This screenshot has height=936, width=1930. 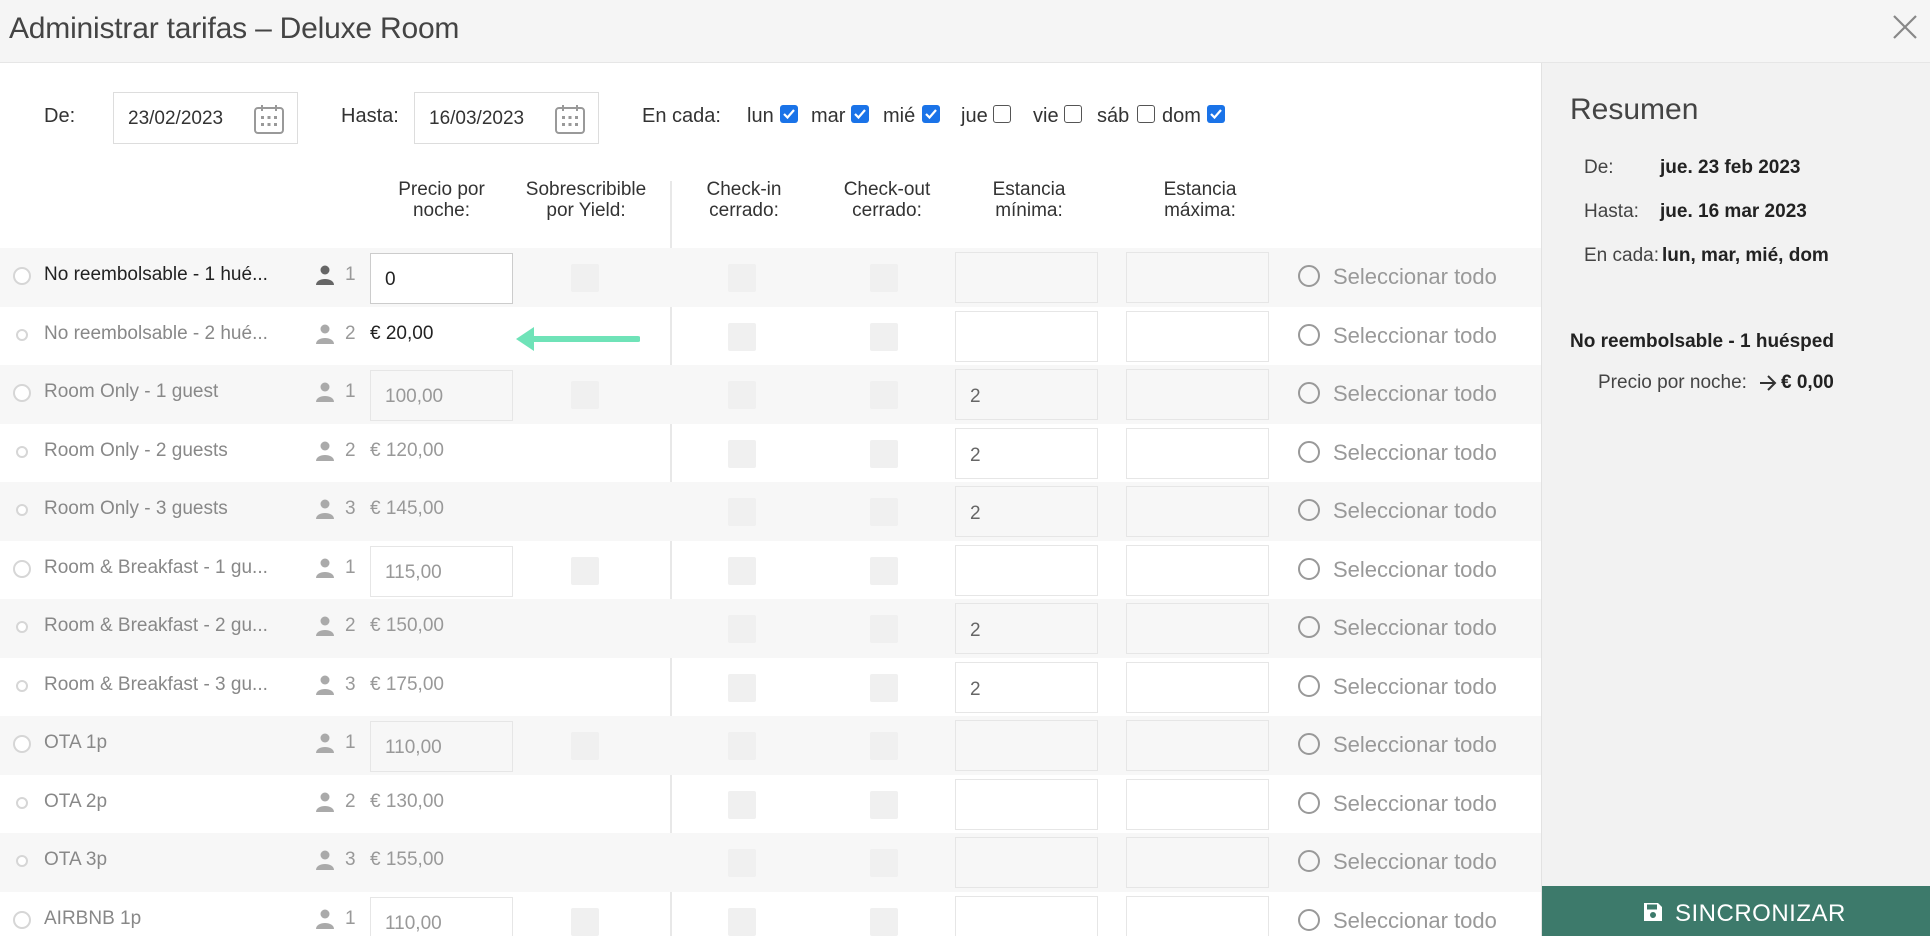 What do you see at coordinates (75, 743) in the screenshot?
I see `rate-name: OTA 1p` at bounding box center [75, 743].